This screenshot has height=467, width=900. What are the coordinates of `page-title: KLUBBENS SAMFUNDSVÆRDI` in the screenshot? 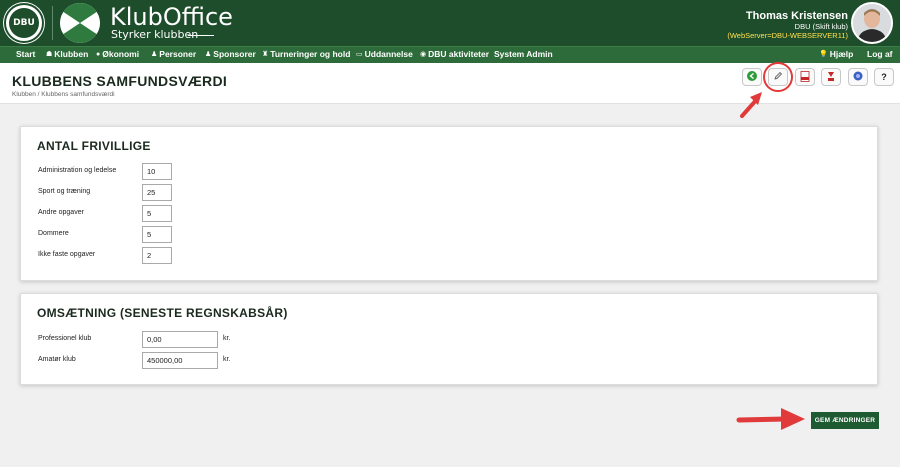 It's located at (120, 81).